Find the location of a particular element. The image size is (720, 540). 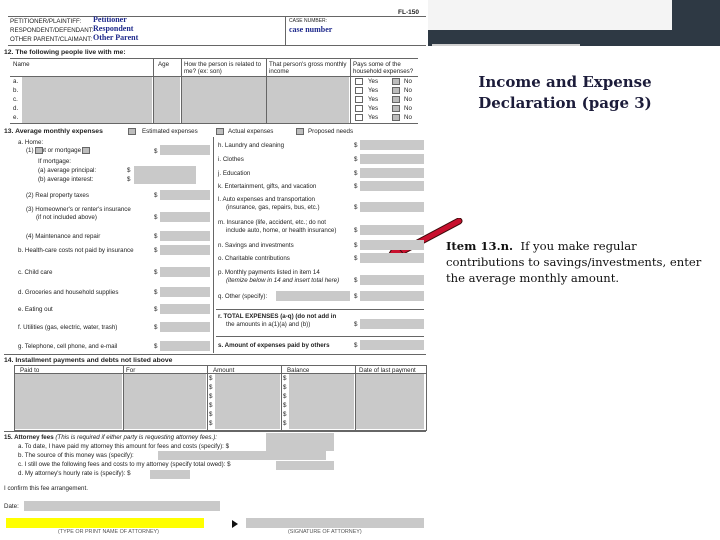

s13-avg-interest: (b) average interest: is located at coordinates (66, 179).